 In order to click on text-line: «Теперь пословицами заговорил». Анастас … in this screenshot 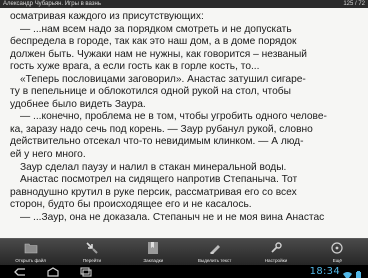, I will do `click(163, 79)`.